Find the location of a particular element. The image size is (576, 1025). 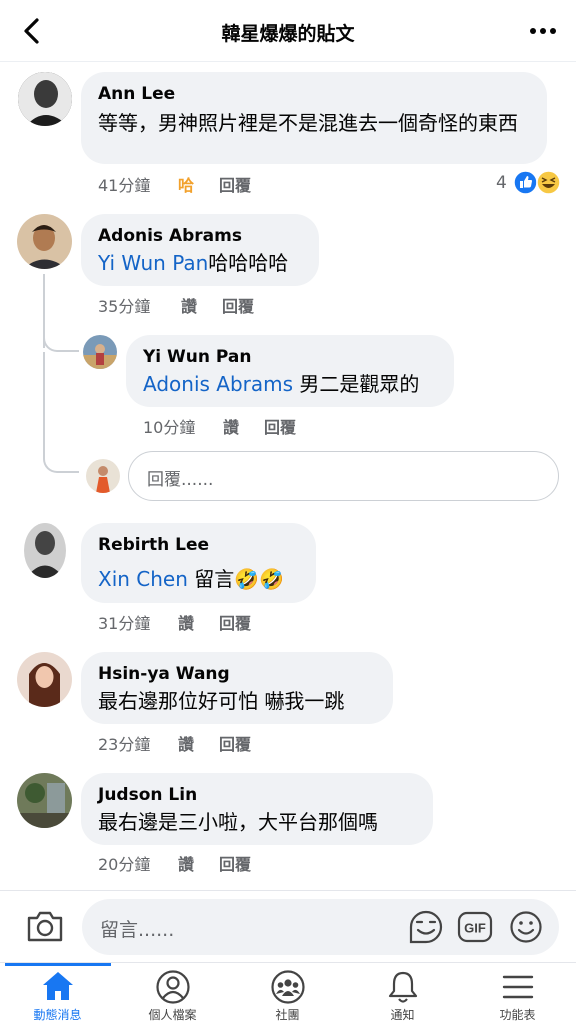

comment-text: Adonis Abrams 男二是觀眾的 is located at coordinates (290, 384).